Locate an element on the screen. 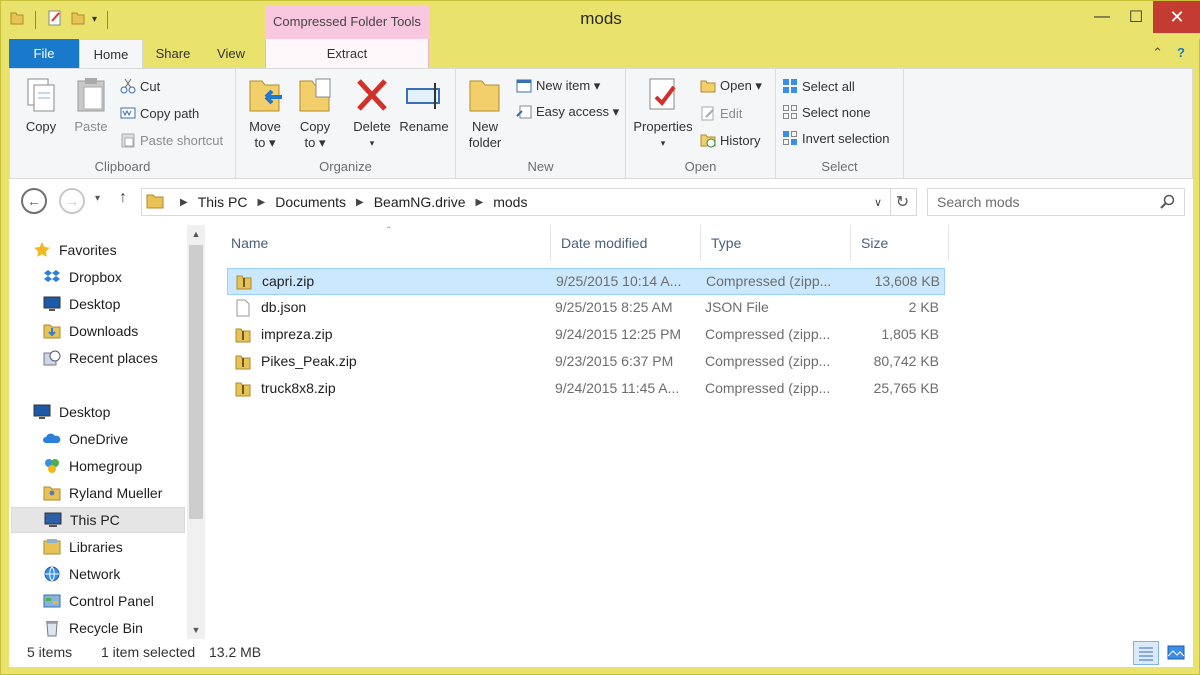  search-placeholder: Search mods is located at coordinates (978, 202).